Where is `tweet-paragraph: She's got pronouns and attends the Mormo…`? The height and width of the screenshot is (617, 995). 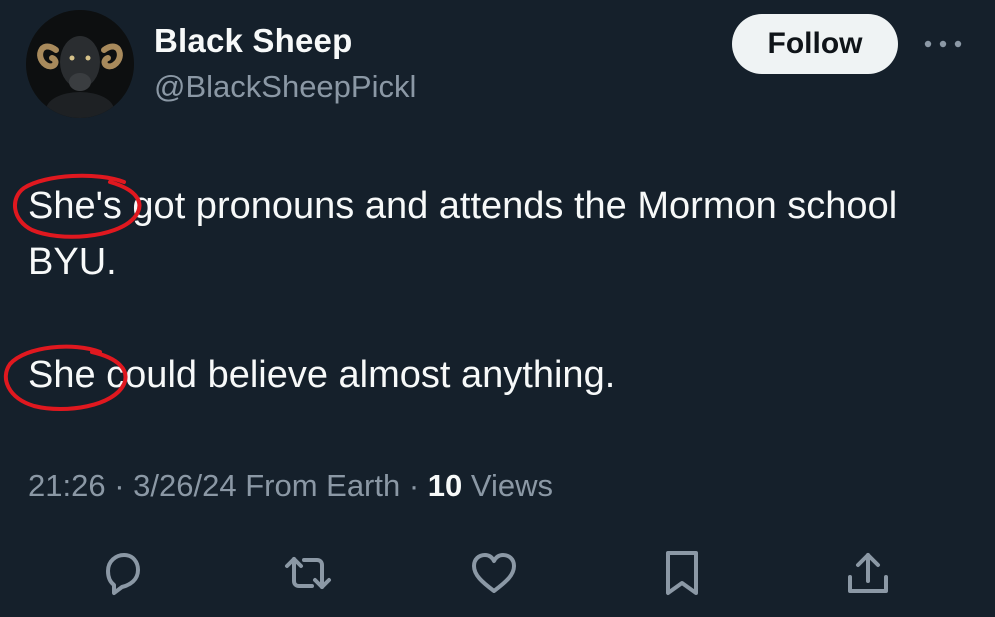 tweet-paragraph: She's got pronouns and attends the Mormo… is located at coordinates (463, 234).